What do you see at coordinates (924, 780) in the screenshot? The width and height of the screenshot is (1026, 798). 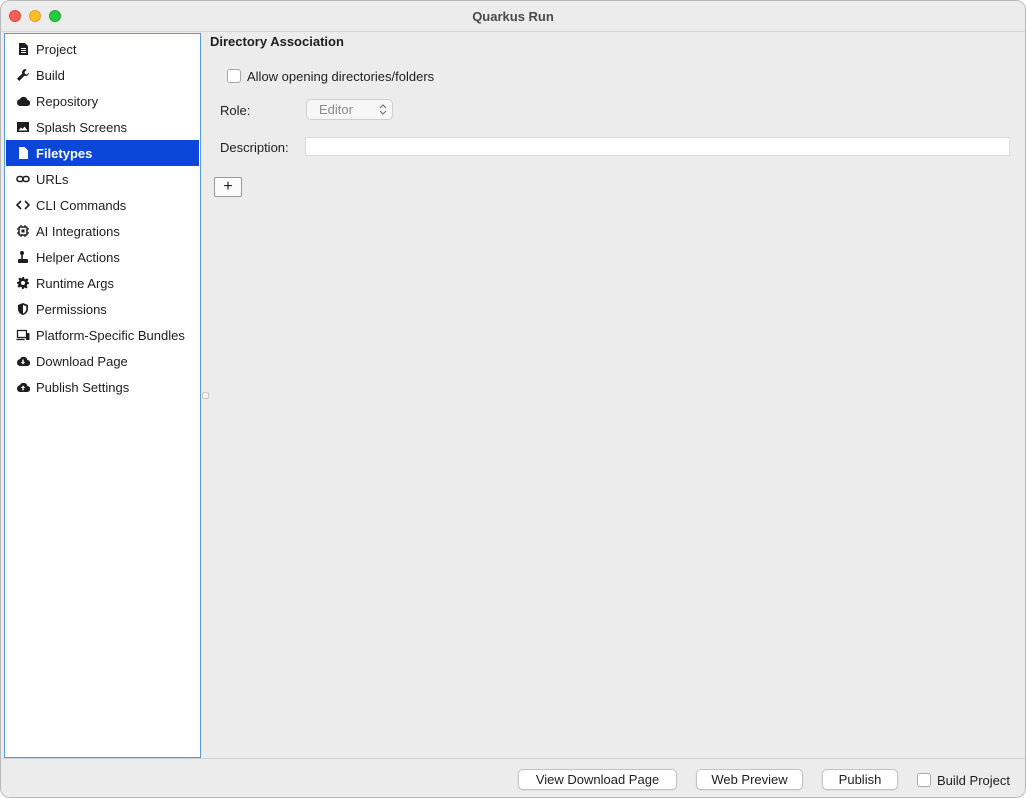 I see `build-project-checkbox` at bounding box center [924, 780].